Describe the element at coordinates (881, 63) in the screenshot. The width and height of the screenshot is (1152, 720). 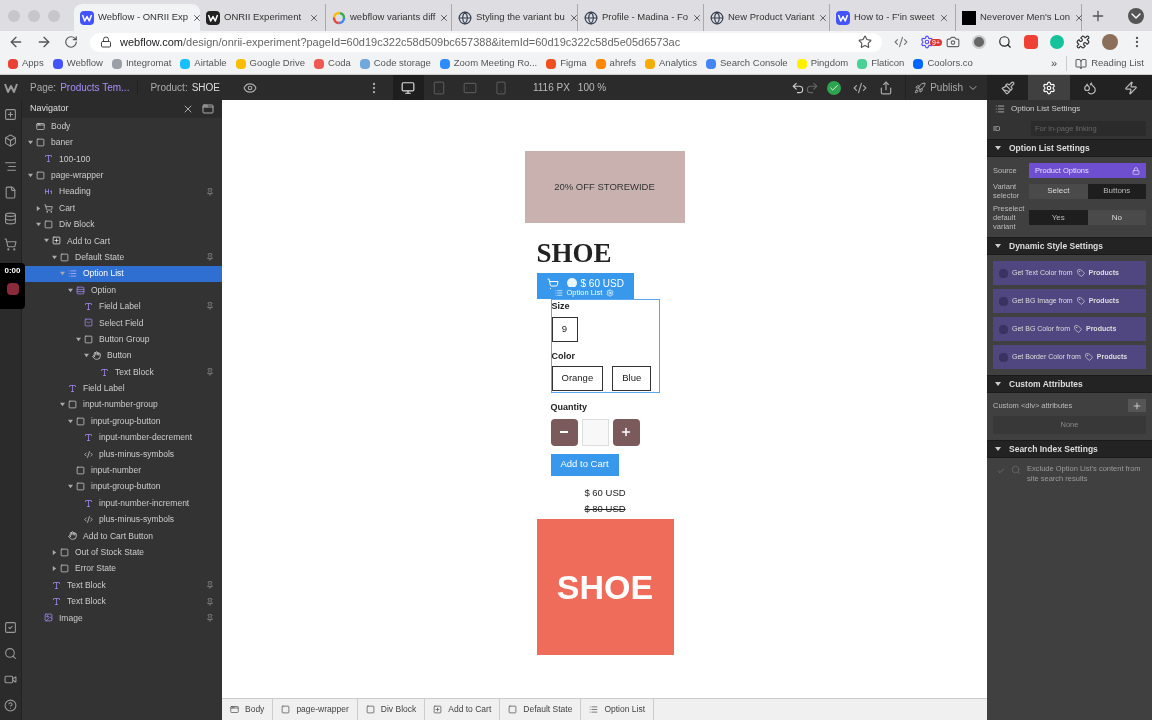
I see `bookmark: Flaticon` at that location.